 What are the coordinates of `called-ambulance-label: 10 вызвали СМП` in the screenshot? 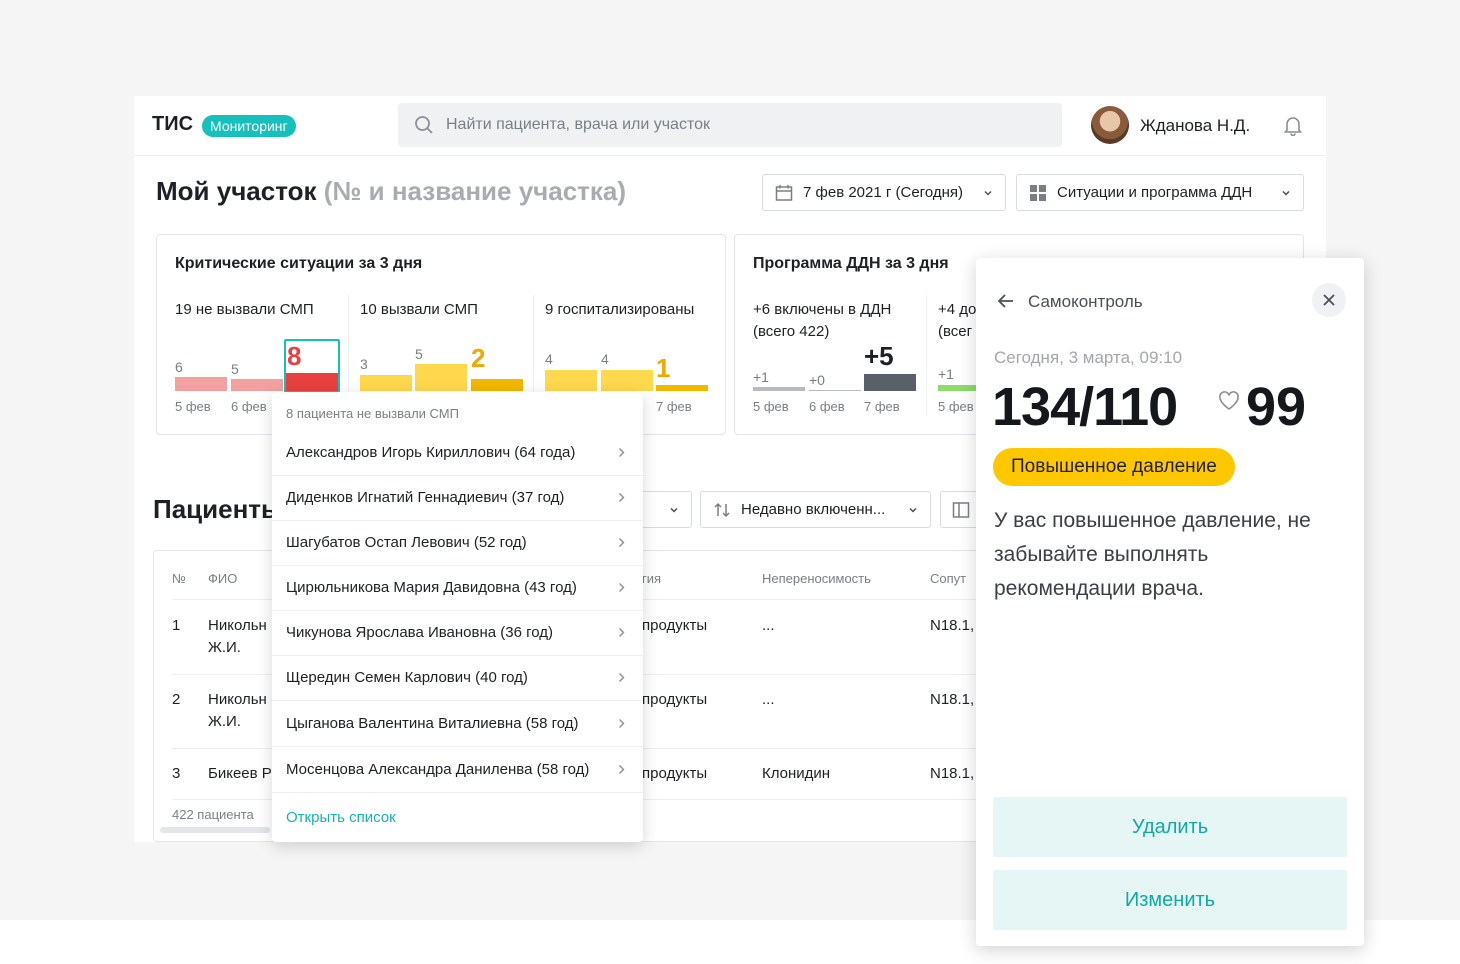 It's located at (419, 310).